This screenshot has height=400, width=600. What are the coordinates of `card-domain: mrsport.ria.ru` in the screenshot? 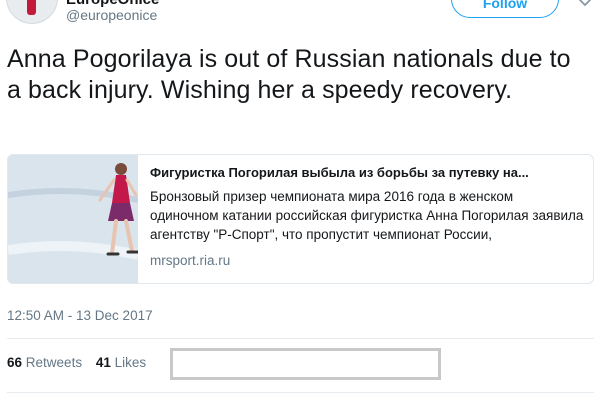 It's located at (367, 260).